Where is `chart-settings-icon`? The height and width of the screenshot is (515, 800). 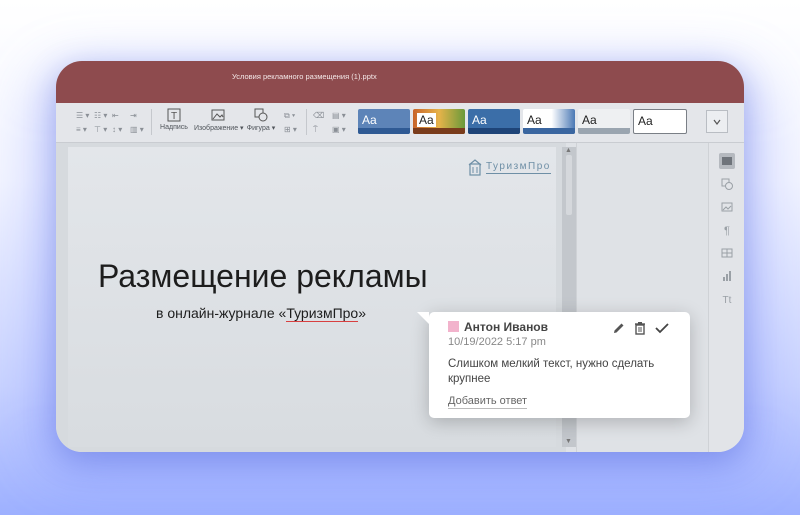
chart-settings-icon is located at coordinates (727, 276).